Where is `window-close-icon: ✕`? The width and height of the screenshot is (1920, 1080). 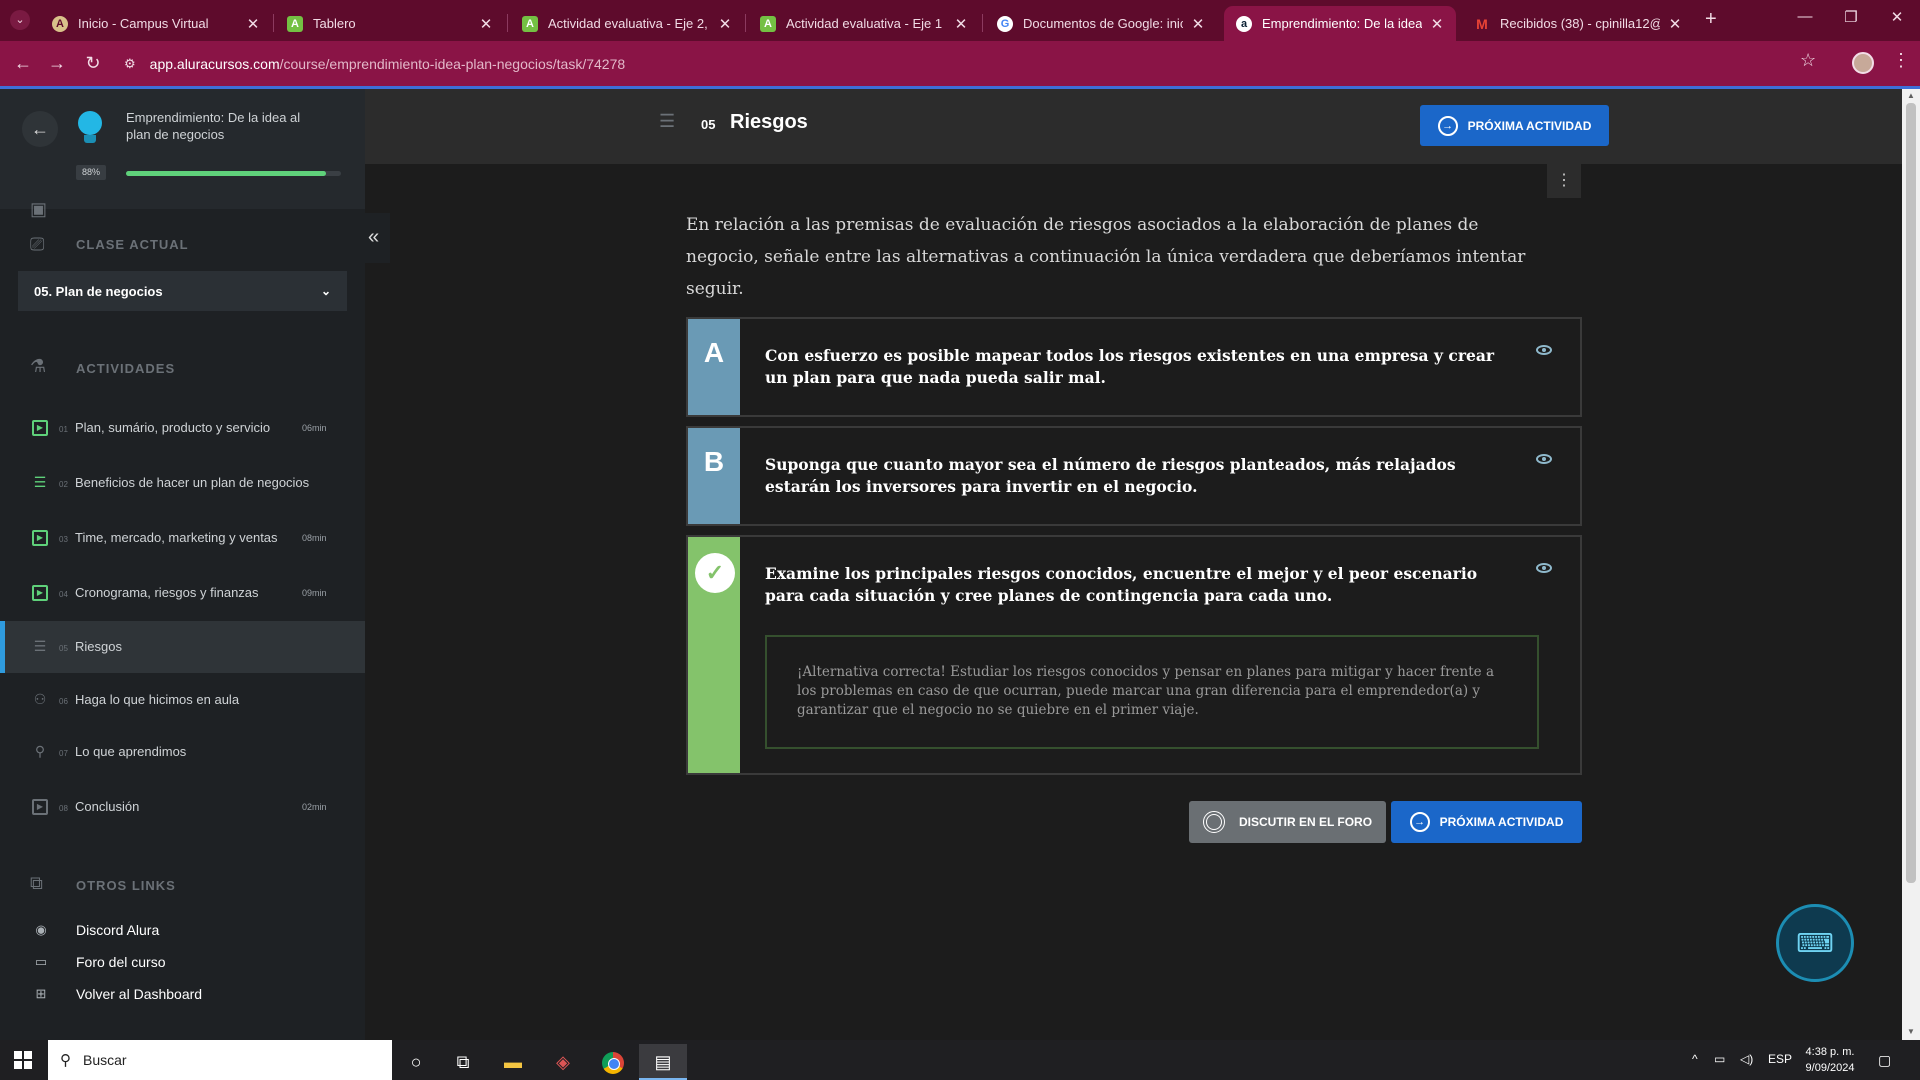 window-close-icon: ✕ is located at coordinates (1897, 17).